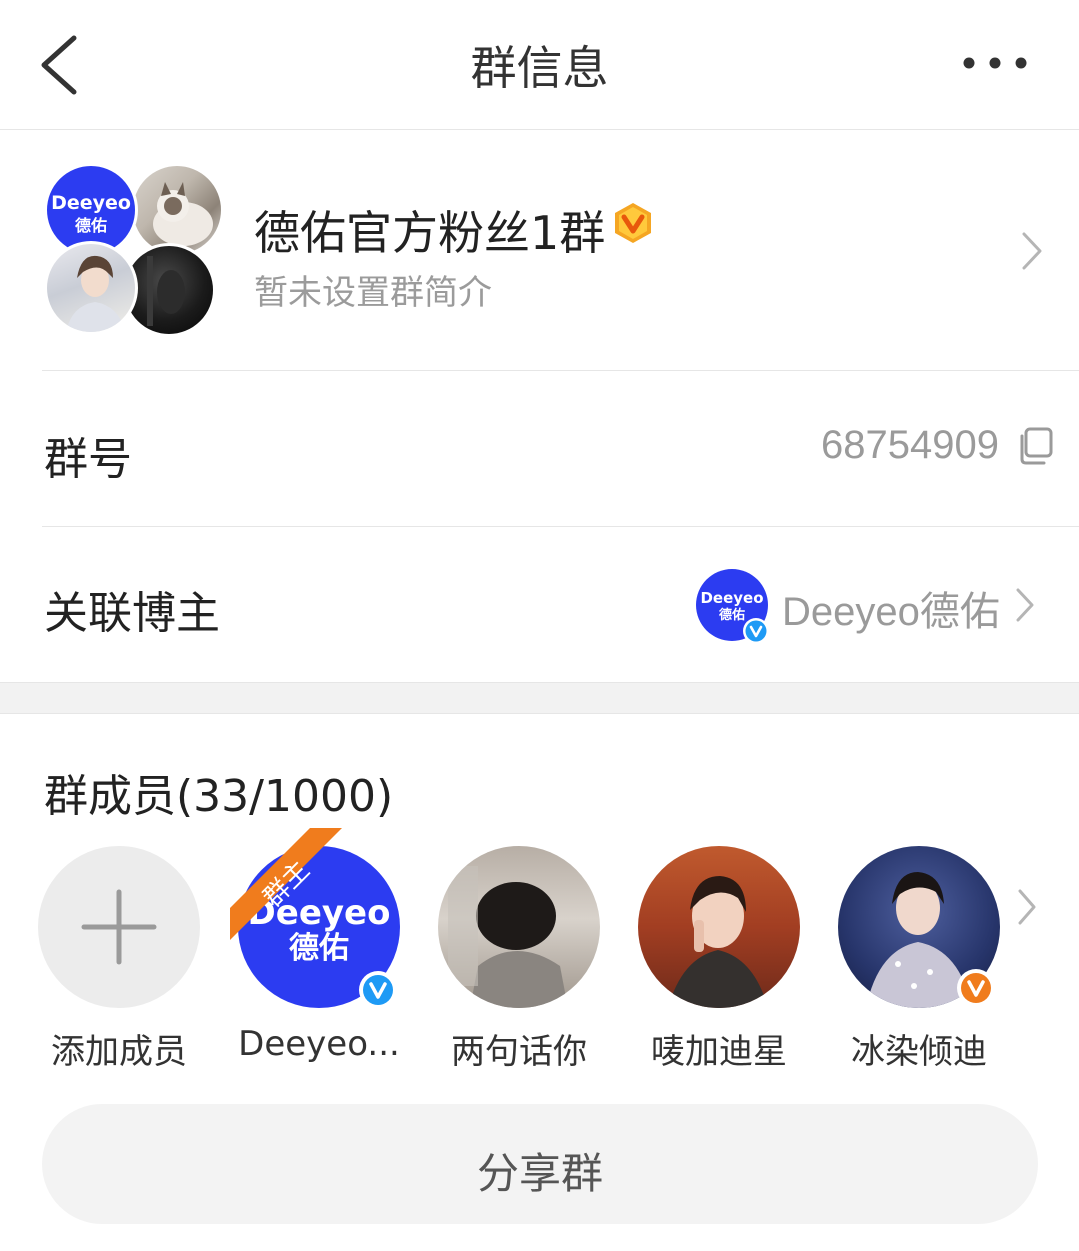 The width and height of the screenshot is (1079, 1251). I want to click on member-item: 两句话你, so click(519, 961).